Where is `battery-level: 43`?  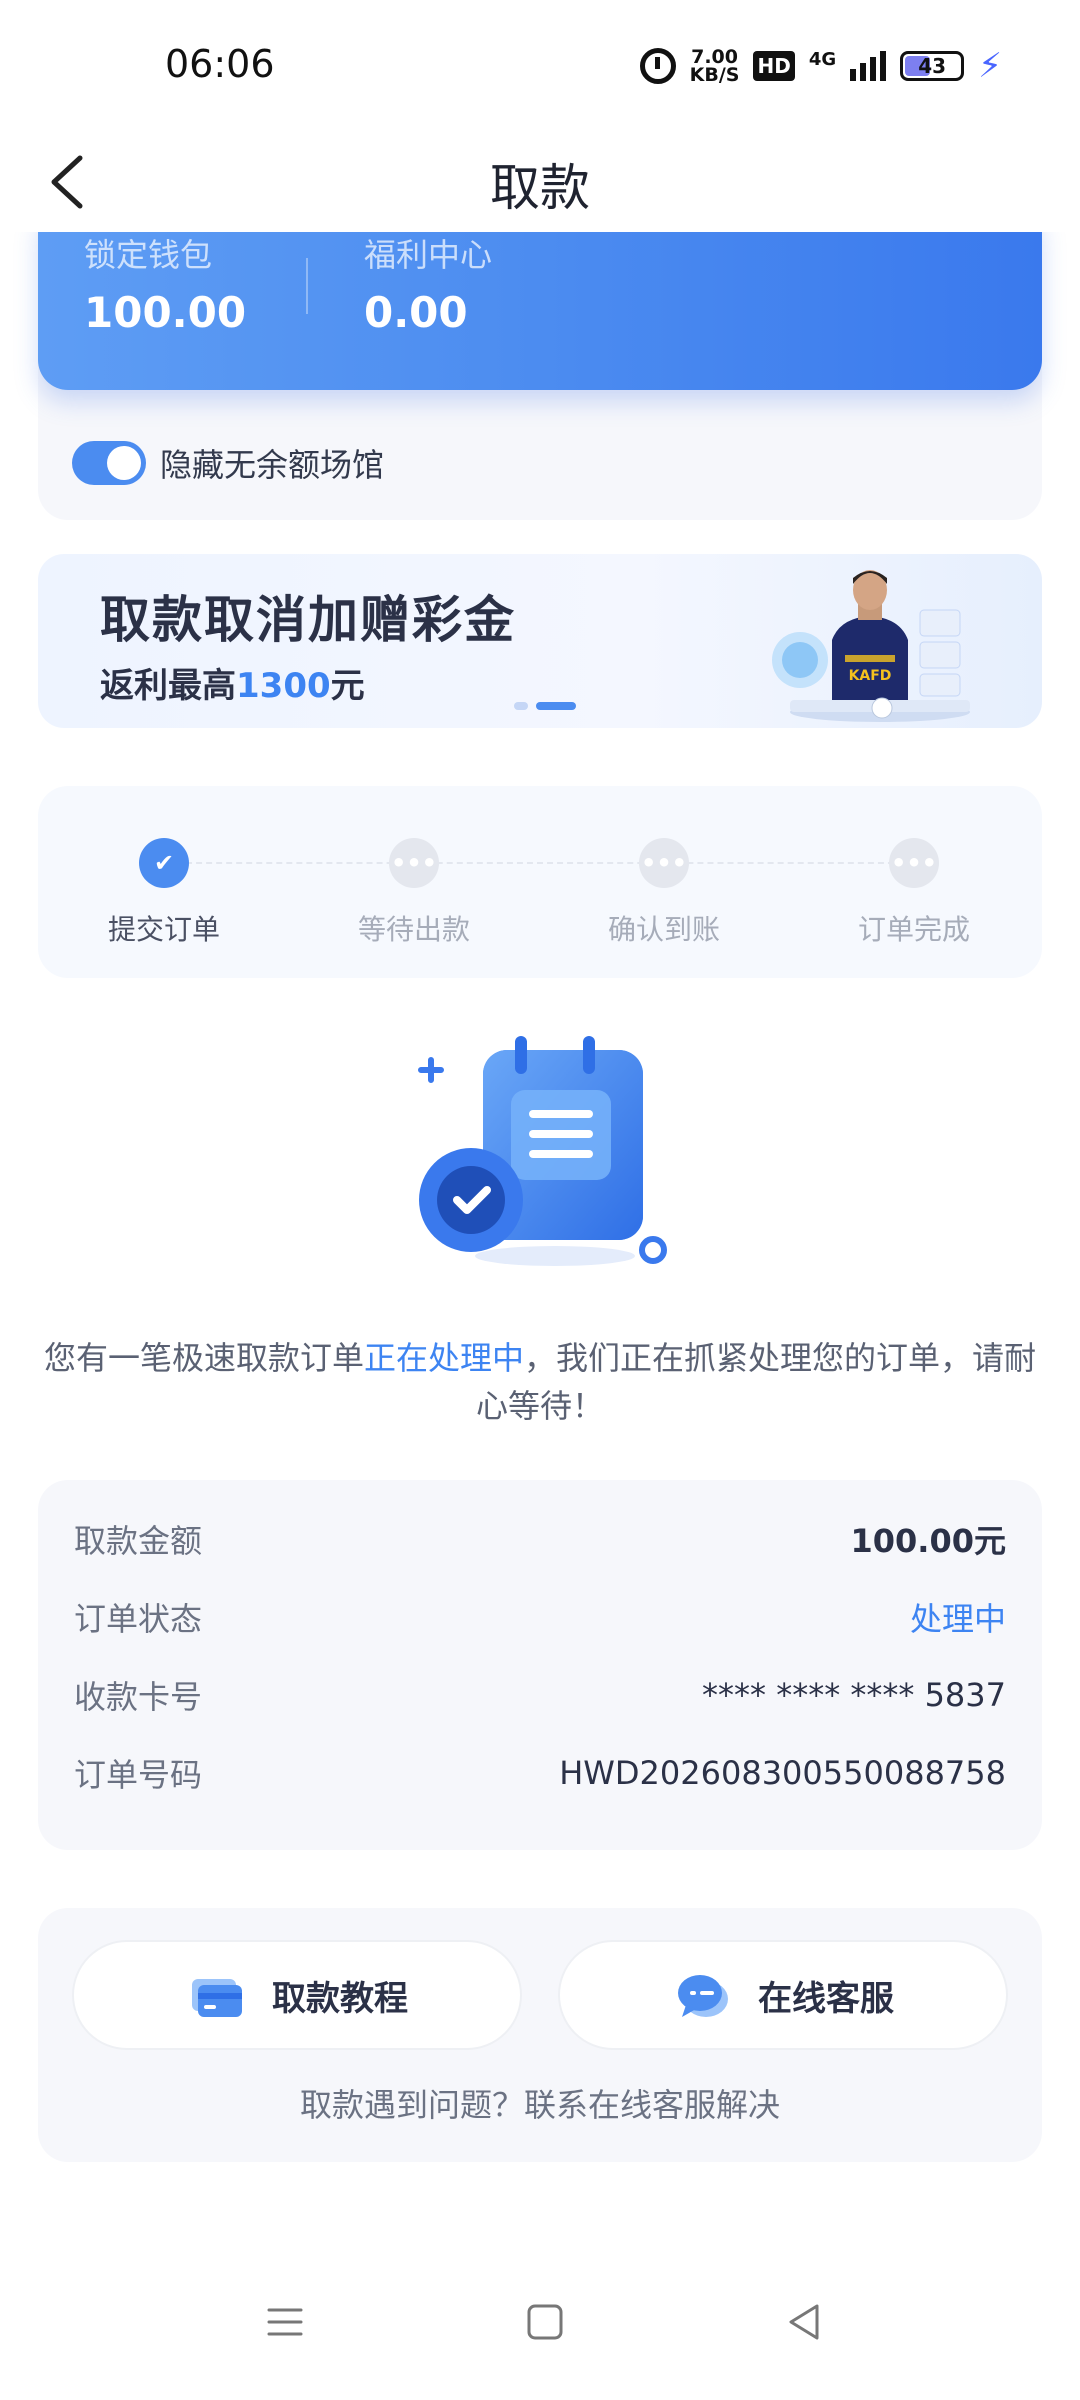 battery-level: 43 is located at coordinates (932, 66).